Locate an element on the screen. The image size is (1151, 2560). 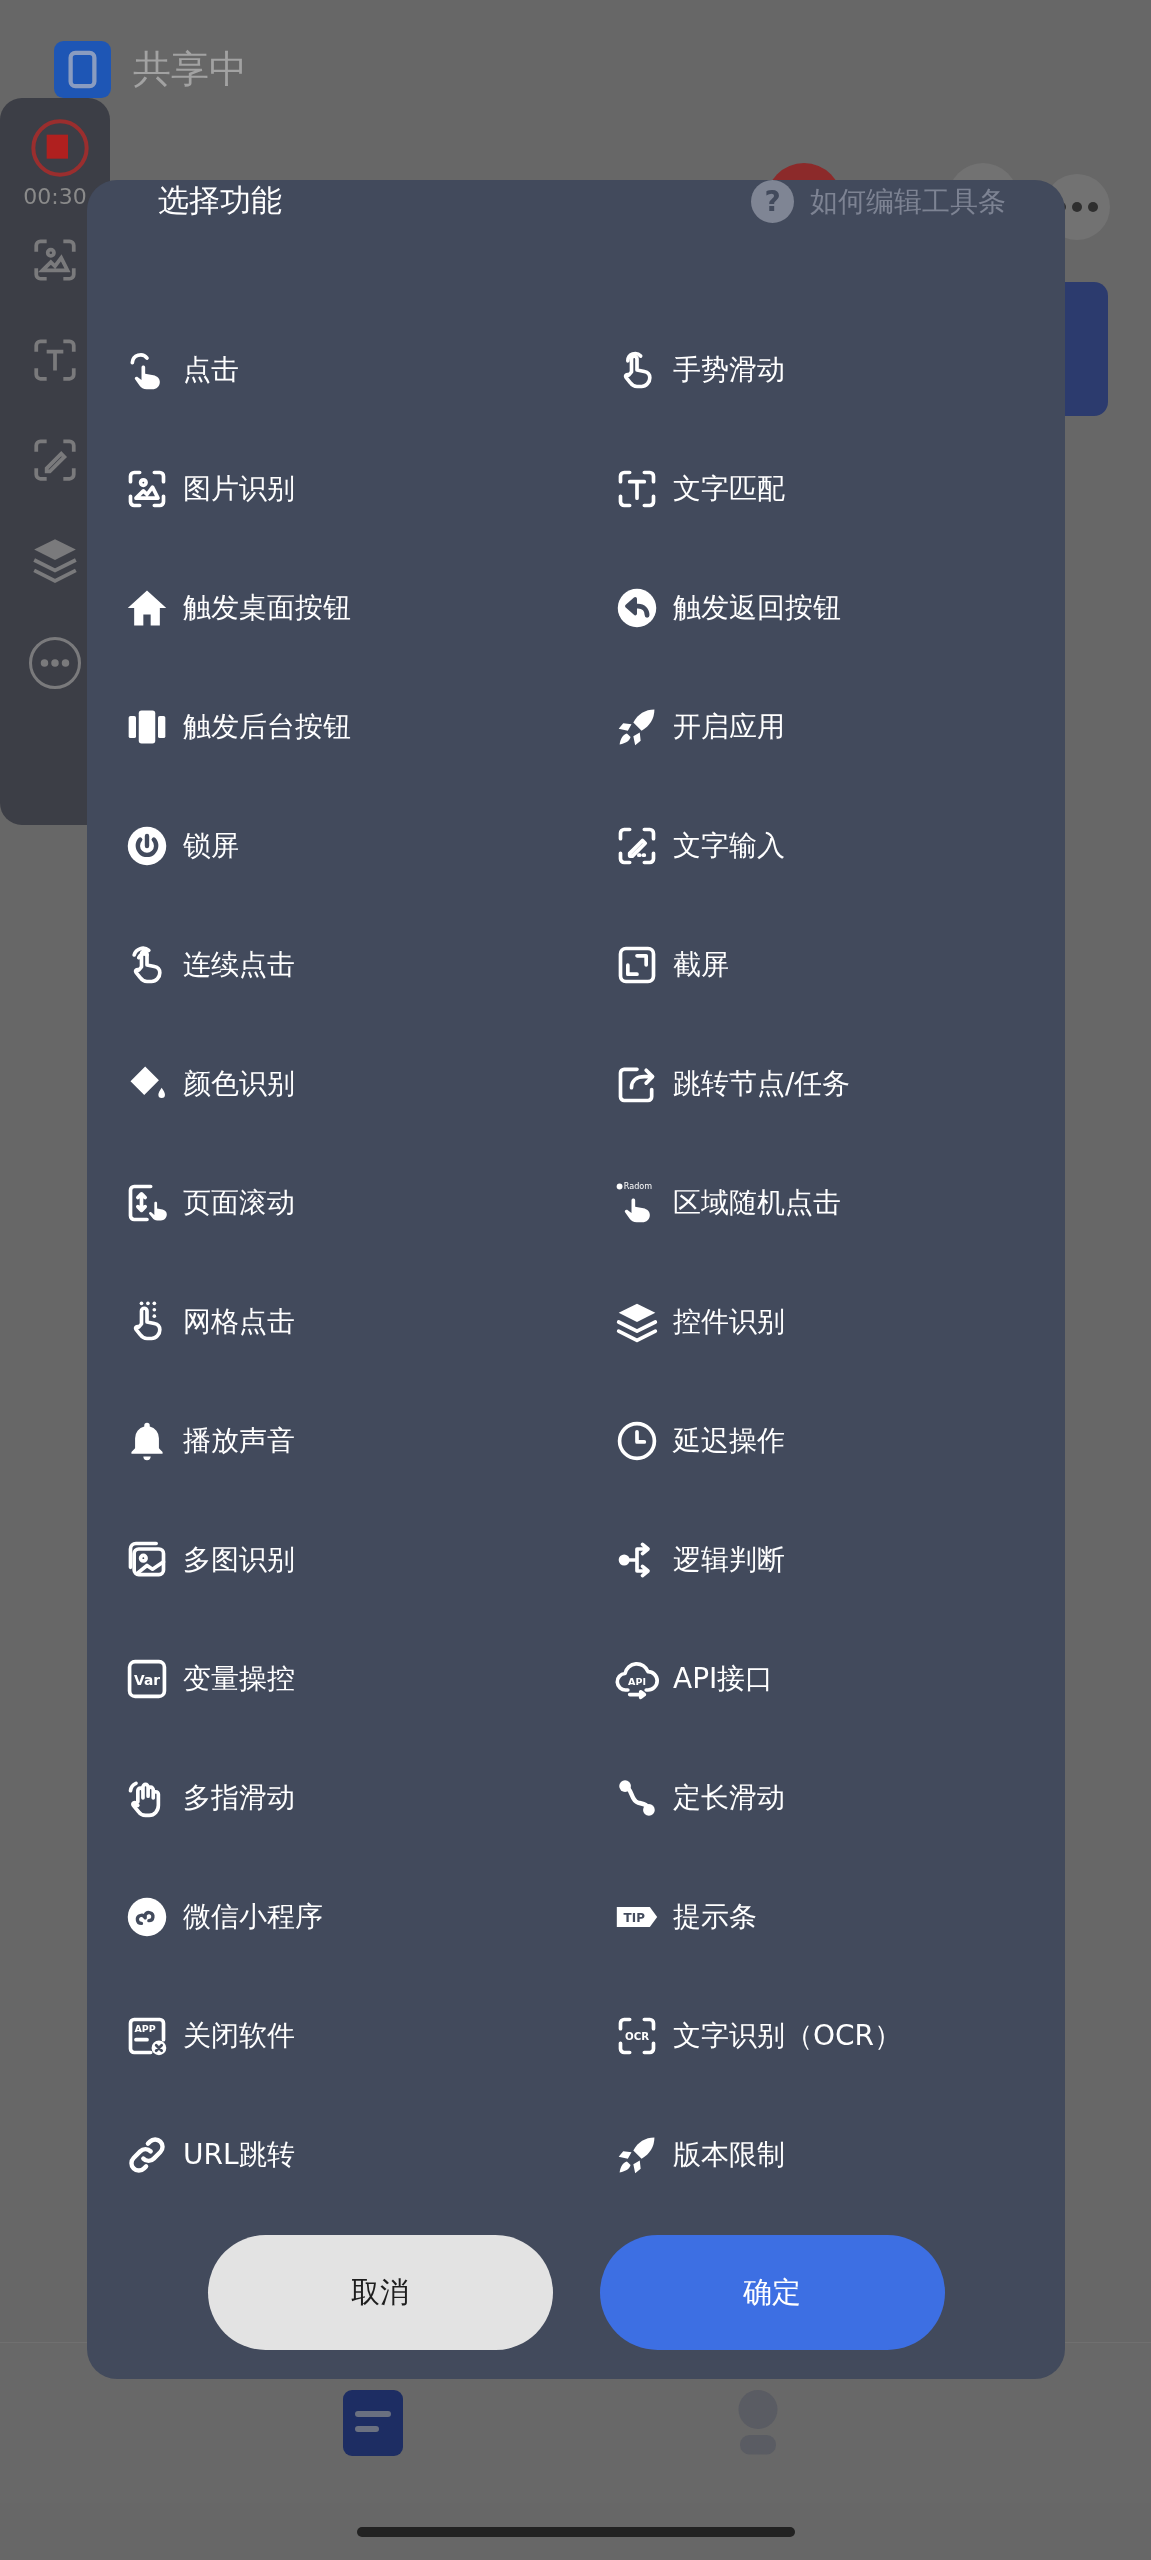
function-item: 图片识别 is located at coordinates (210, 488).